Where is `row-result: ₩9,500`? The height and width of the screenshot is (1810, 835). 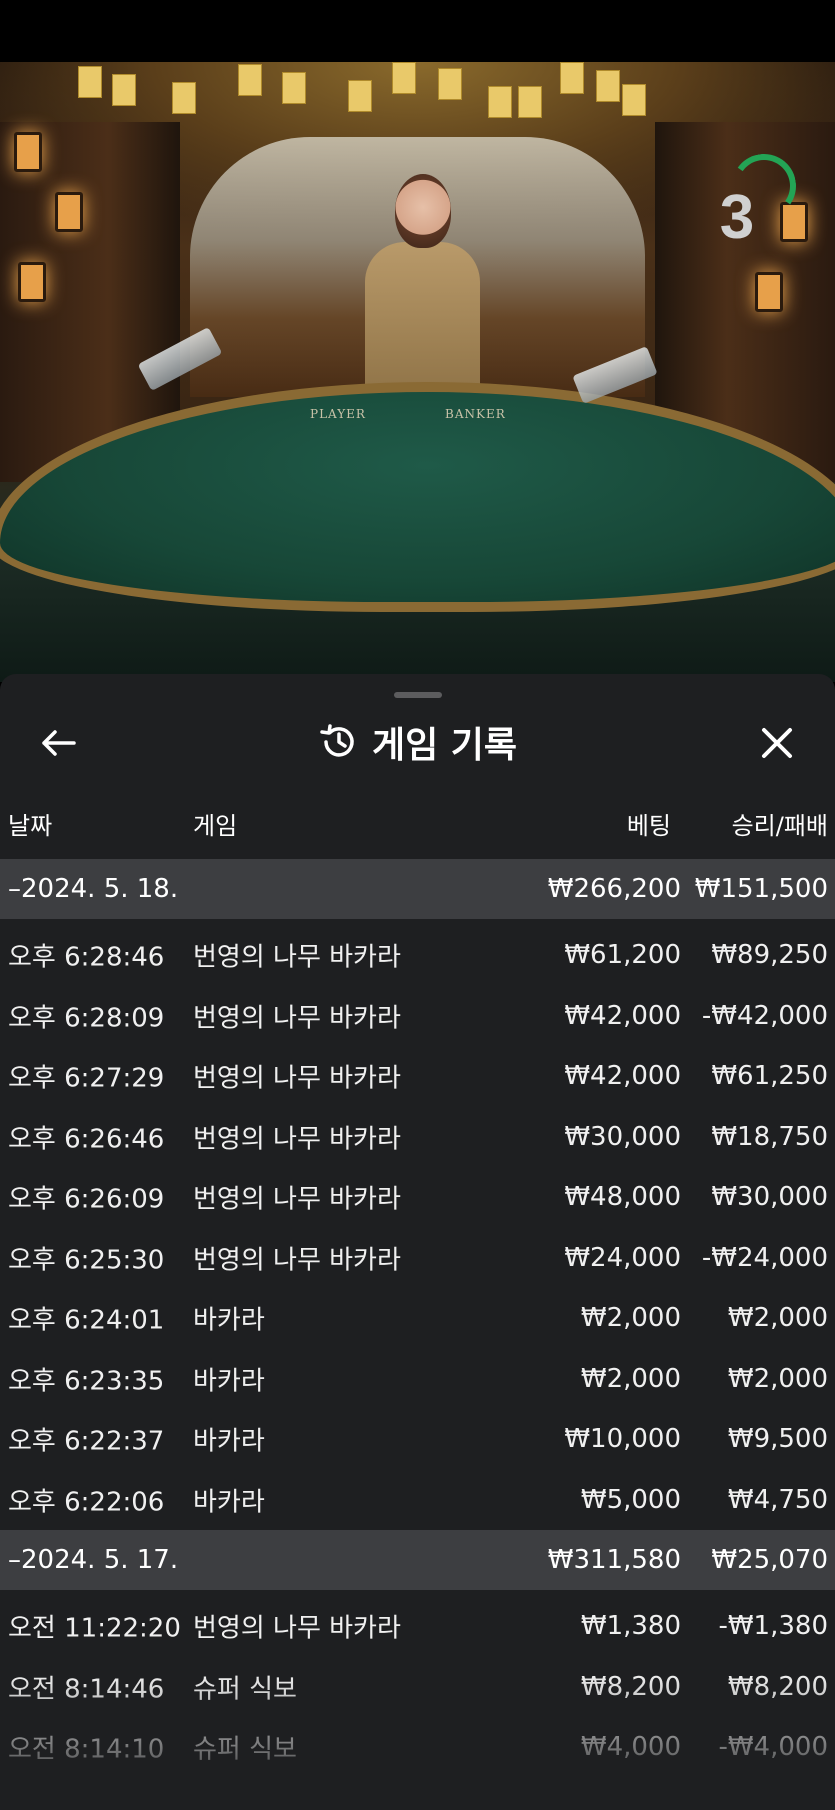 row-result: ₩9,500 is located at coordinates (777, 1439).